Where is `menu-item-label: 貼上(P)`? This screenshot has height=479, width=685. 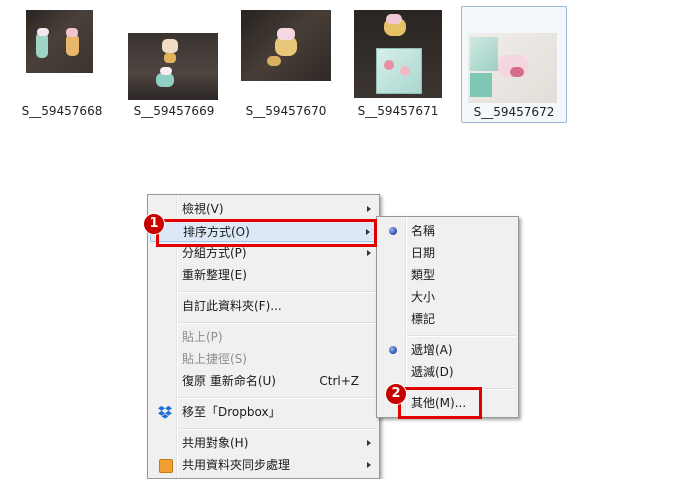 menu-item-label: 貼上(P) is located at coordinates (202, 337).